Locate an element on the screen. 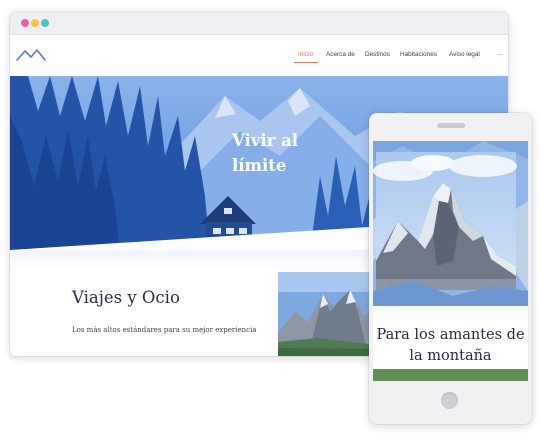 The width and height of the screenshot is (542, 434). browser-title-bar is located at coordinates (259, 23).